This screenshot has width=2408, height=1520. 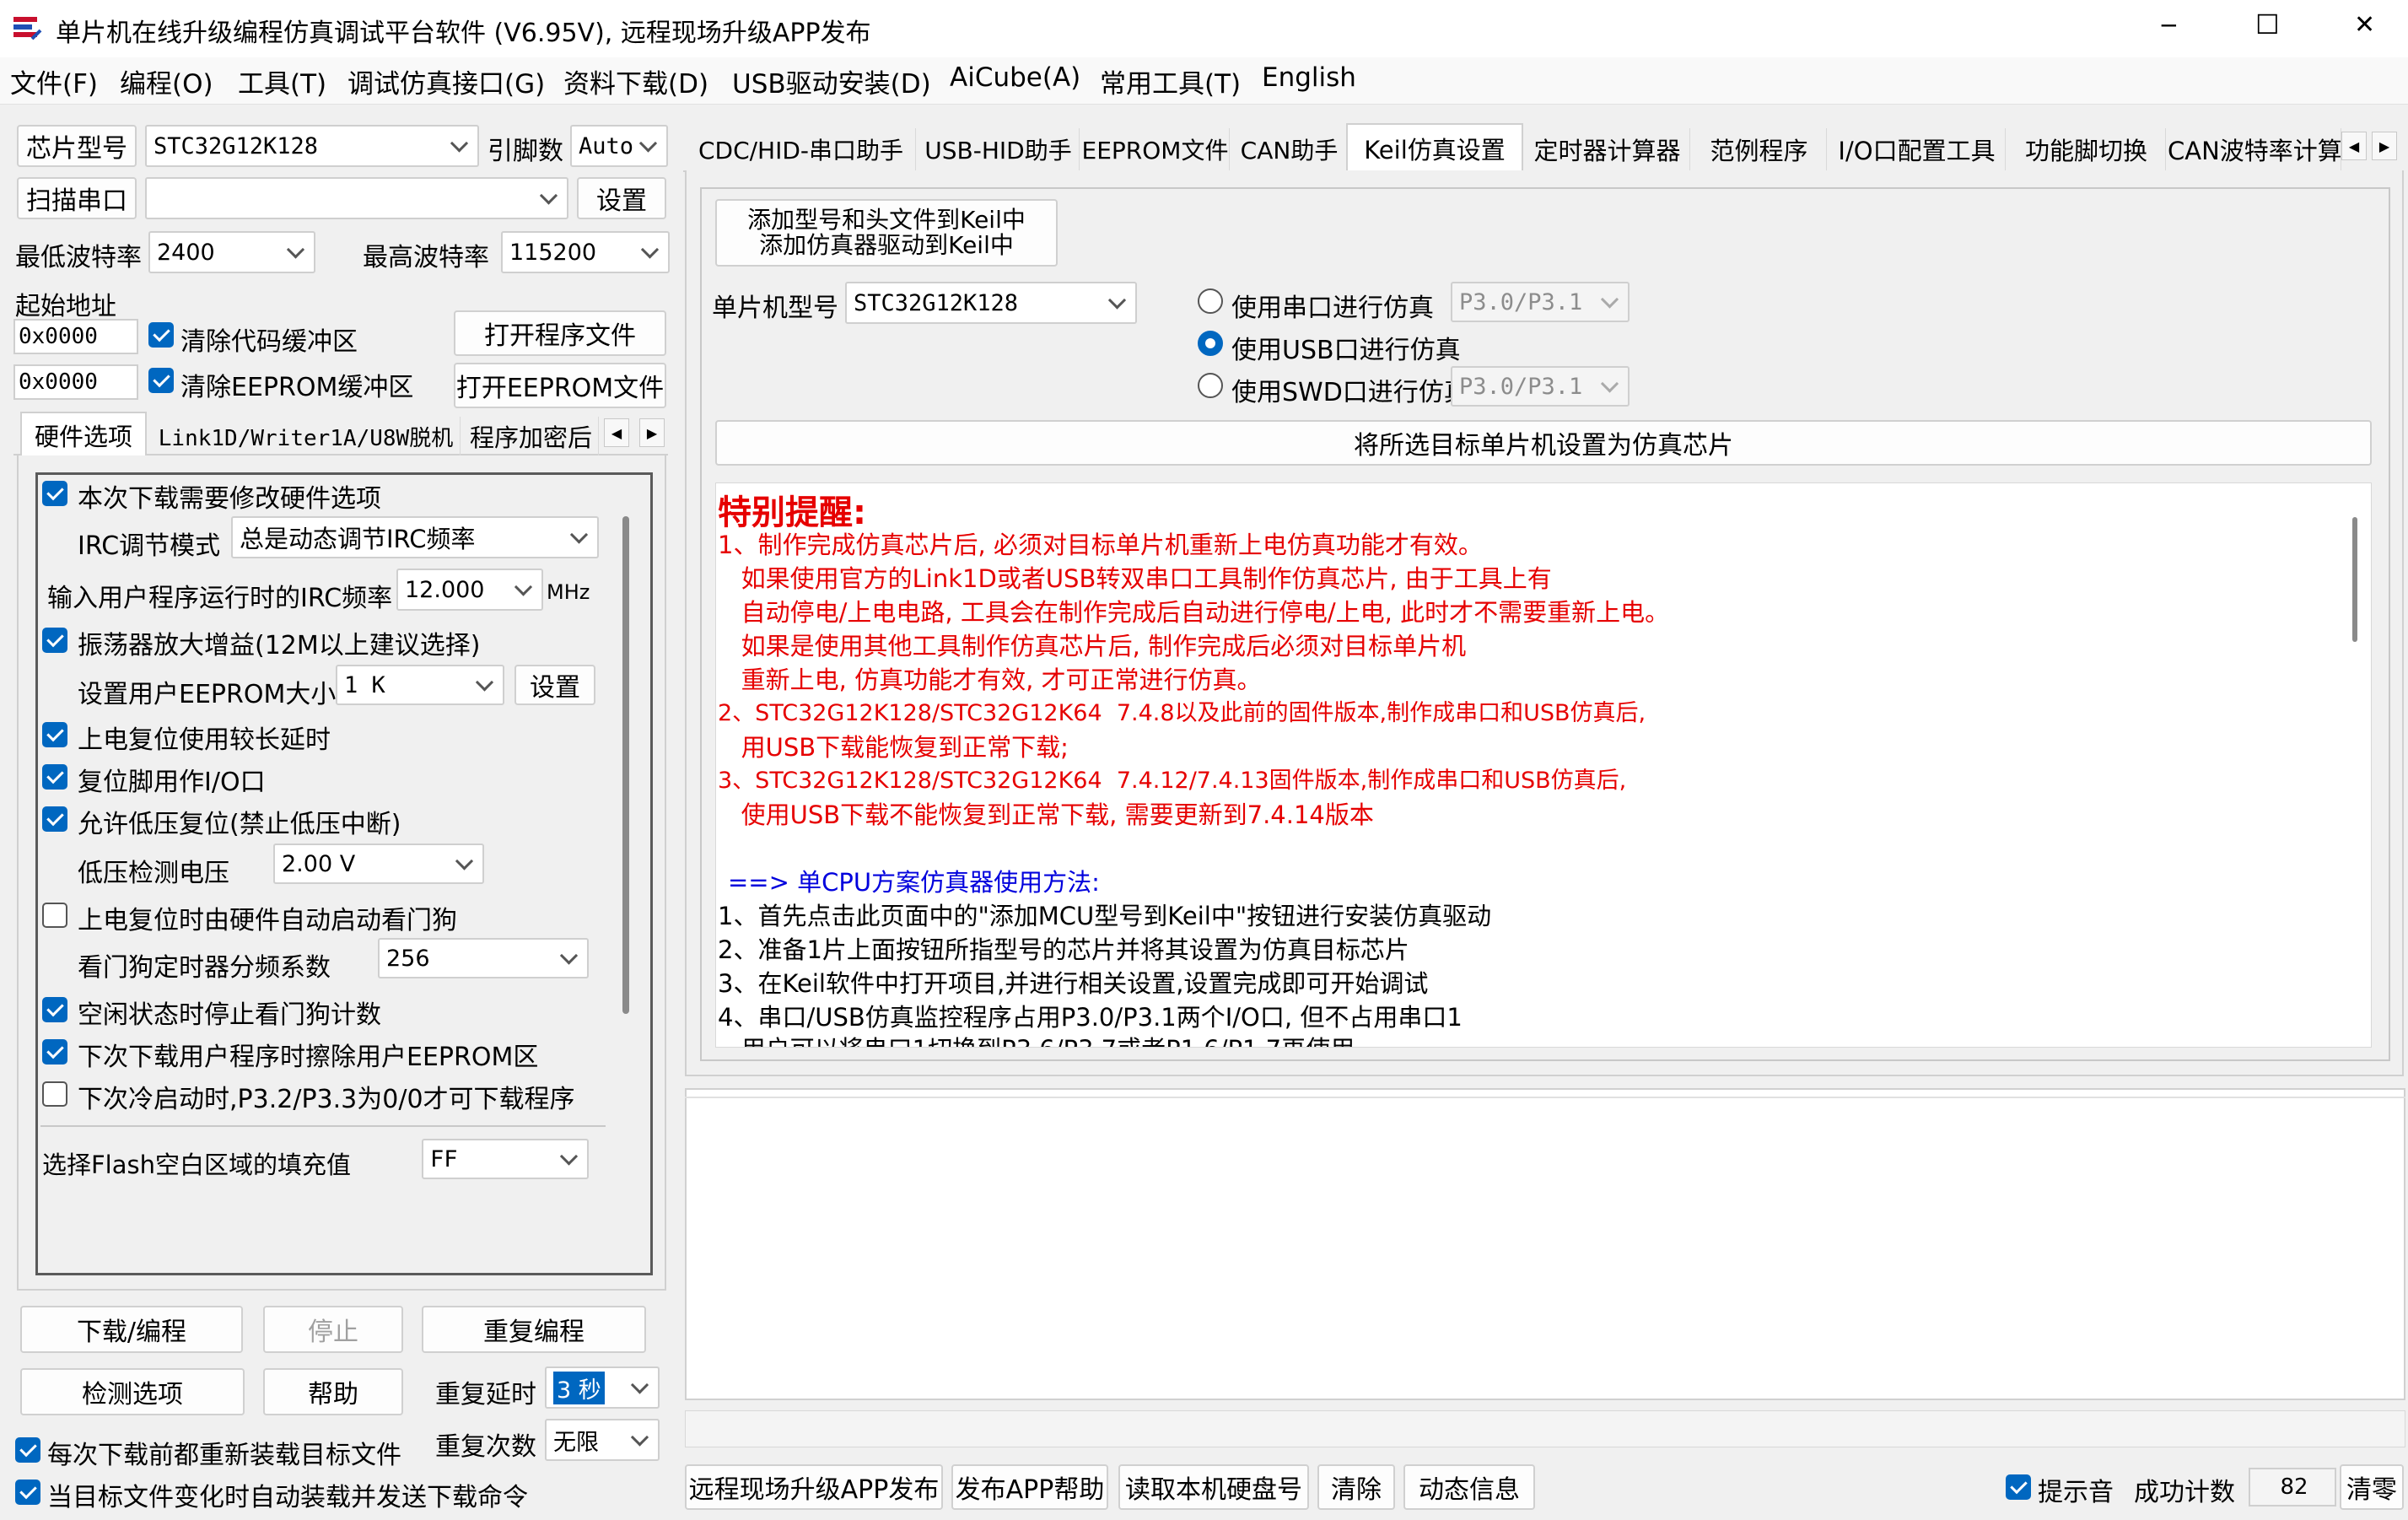 I want to click on beep-checkbox, so click(x=2018, y=1487).